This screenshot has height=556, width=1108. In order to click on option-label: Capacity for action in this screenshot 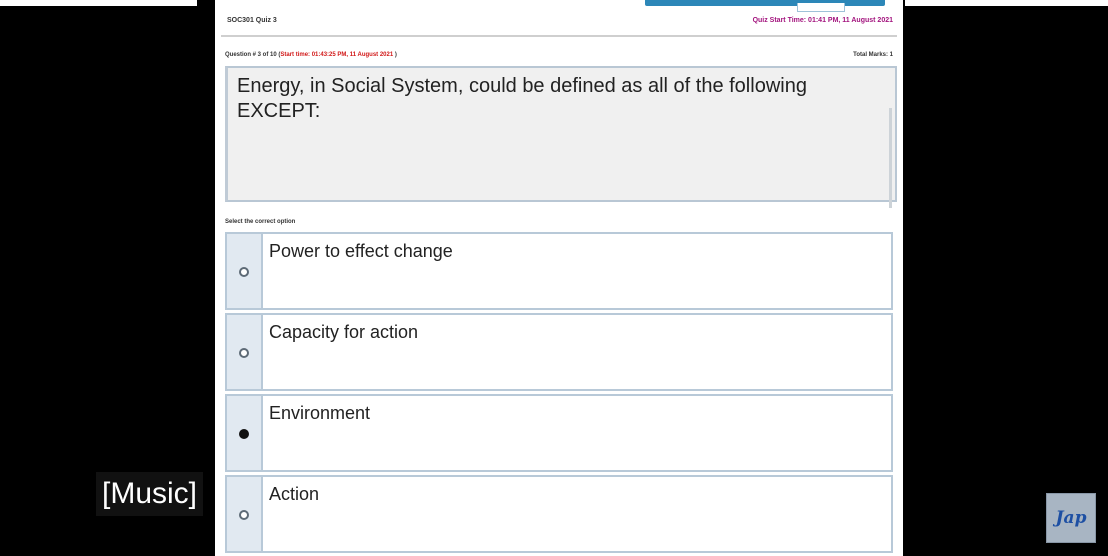, I will do `click(344, 332)`.